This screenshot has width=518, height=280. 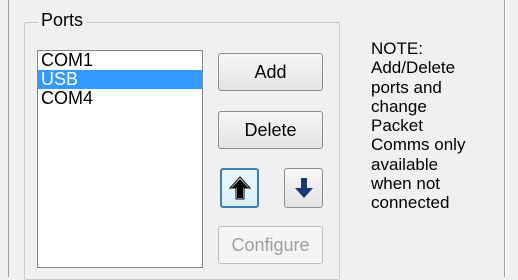 What do you see at coordinates (270, 72) in the screenshot?
I see `add-button: Add` at bounding box center [270, 72].